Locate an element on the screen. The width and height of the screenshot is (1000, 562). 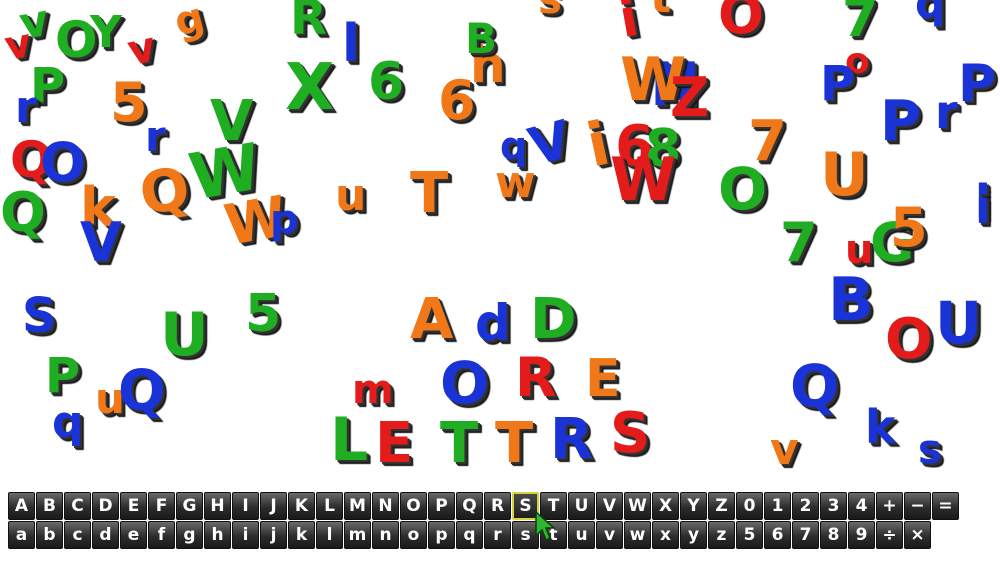
floating-letter-q: q is located at coordinates (930, 12).